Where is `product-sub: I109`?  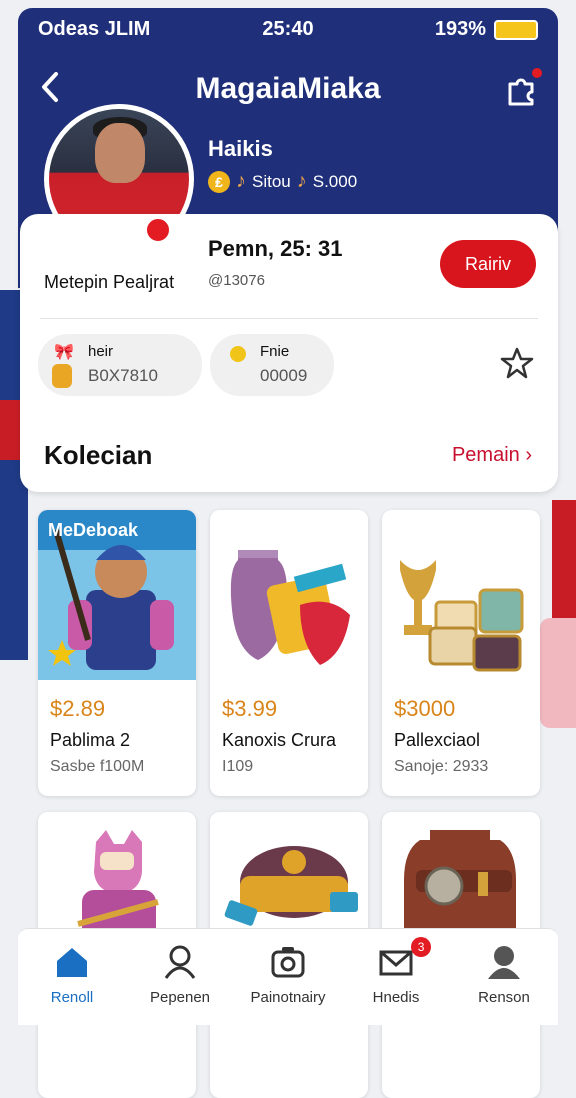 product-sub: I109 is located at coordinates (238, 766).